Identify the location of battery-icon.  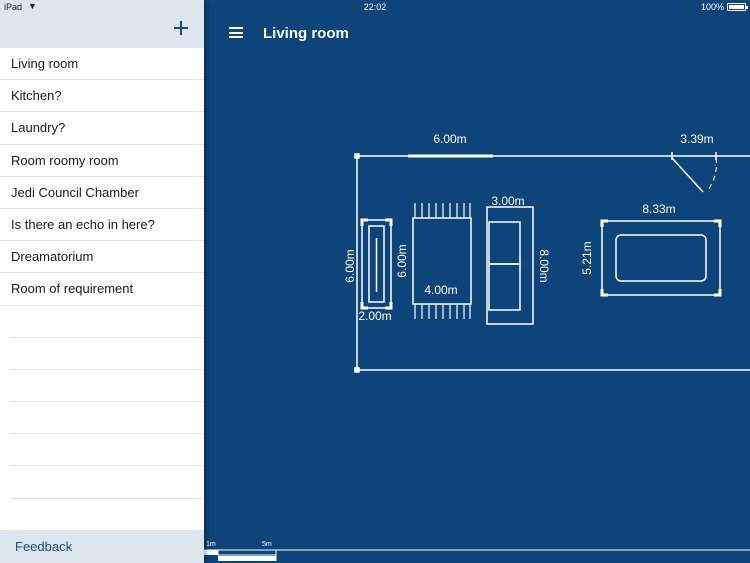
(737, 7).